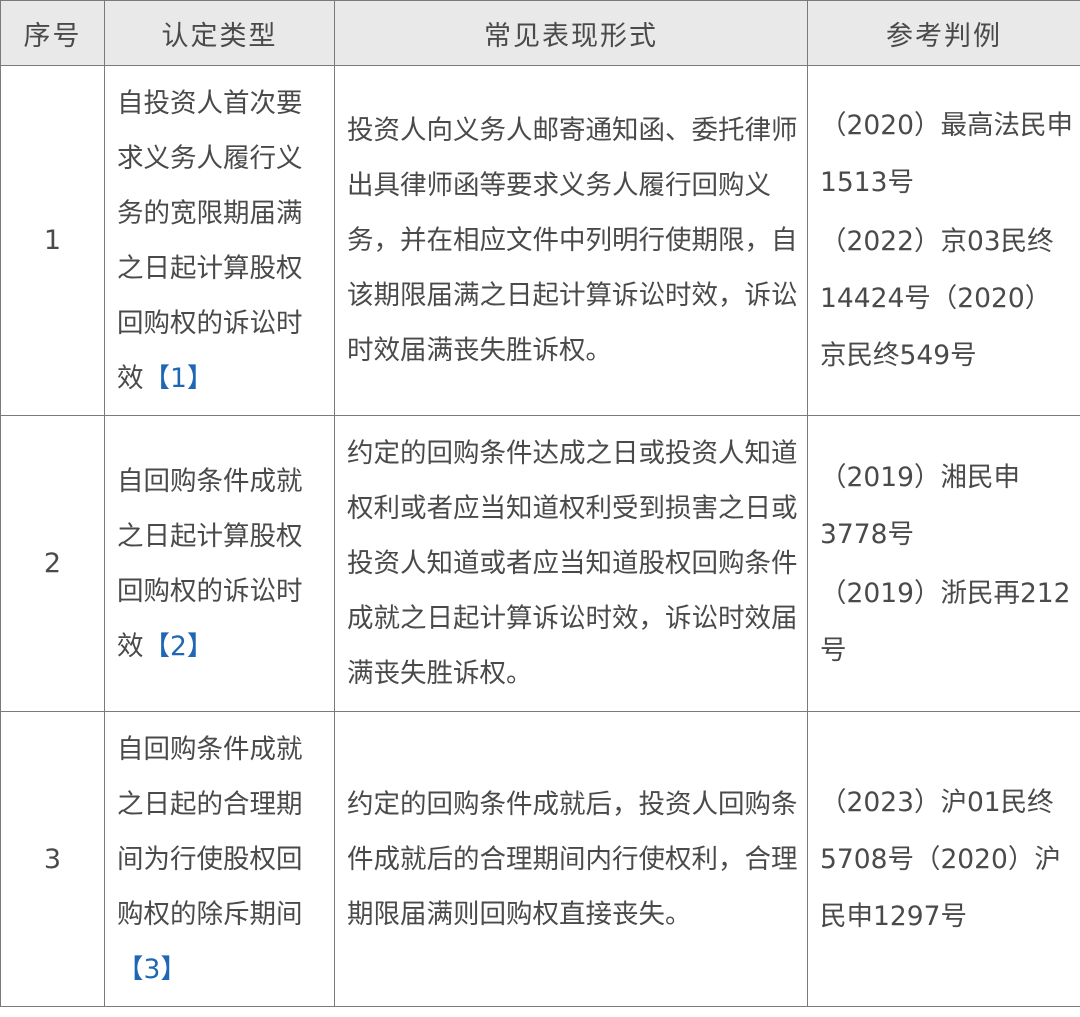 This screenshot has height=1017, width=1080. What do you see at coordinates (52, 240) in the screenshot?
I see `row-serial-number: 1` at bounding box center [52, 240].